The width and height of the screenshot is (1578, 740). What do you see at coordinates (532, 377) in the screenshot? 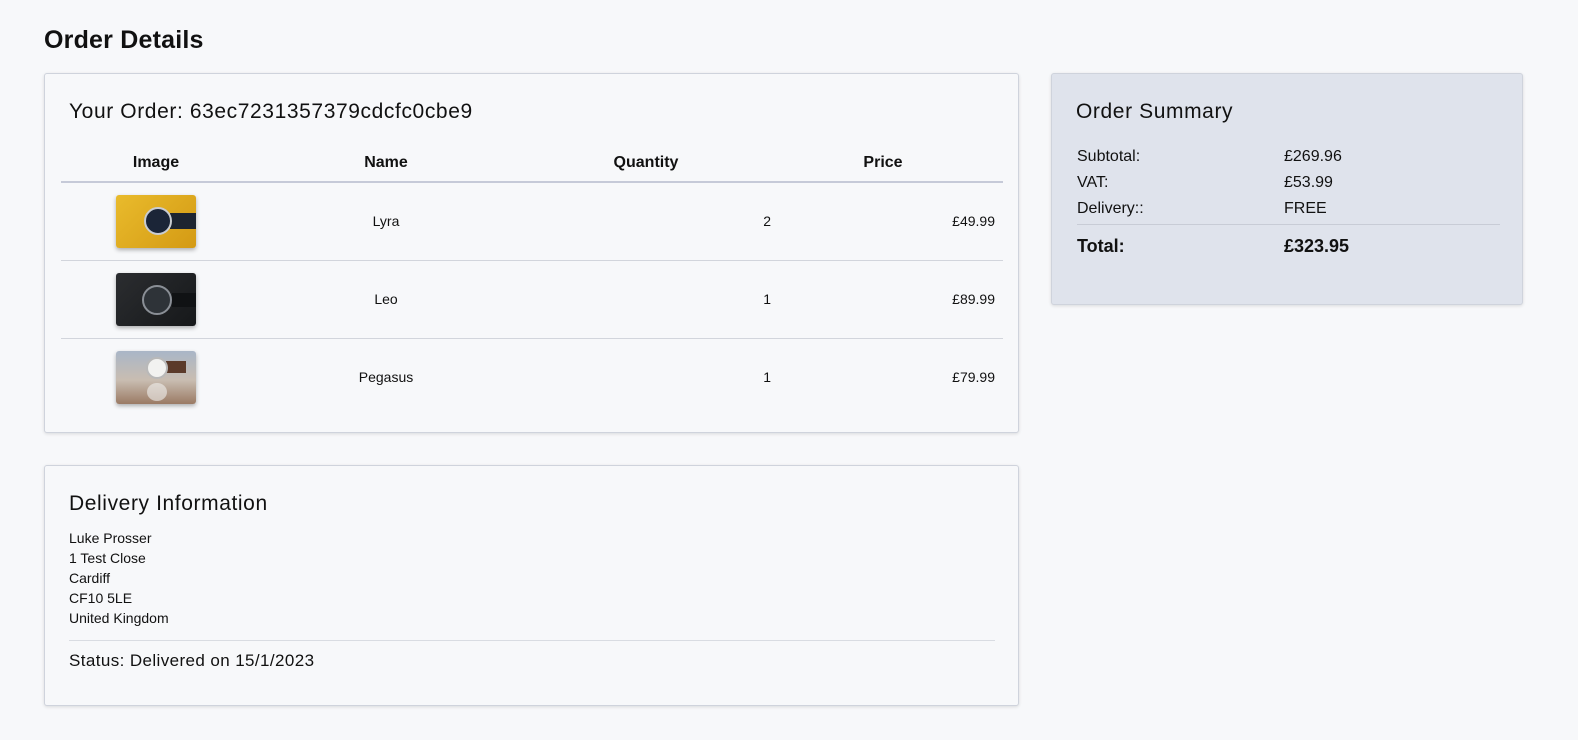
I see `table-row: Pegasus 1 £79.99` at bounding box center [532, 377].